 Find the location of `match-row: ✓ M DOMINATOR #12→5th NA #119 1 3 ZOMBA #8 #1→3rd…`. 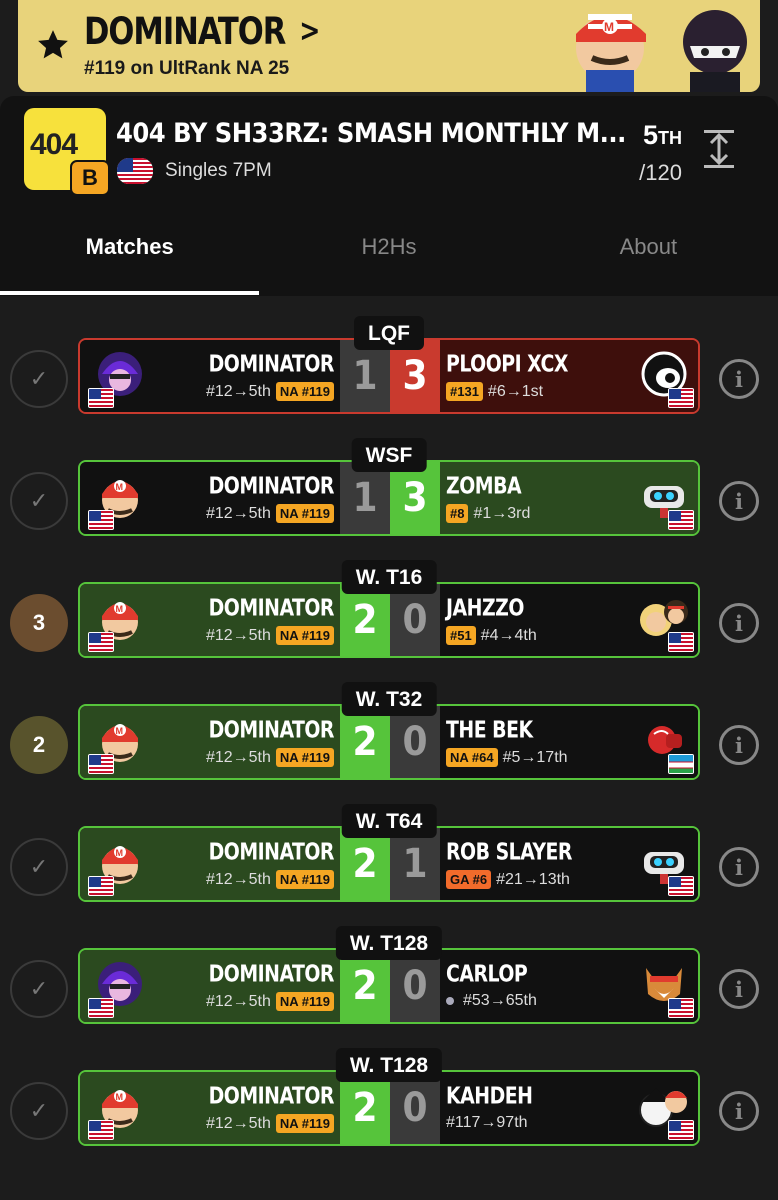

match-row: ✓ M DOMINATOR #12→5th NA #119 1 3 ZOMBA #8 #1→3rd… is located at coordinates (389, 499).